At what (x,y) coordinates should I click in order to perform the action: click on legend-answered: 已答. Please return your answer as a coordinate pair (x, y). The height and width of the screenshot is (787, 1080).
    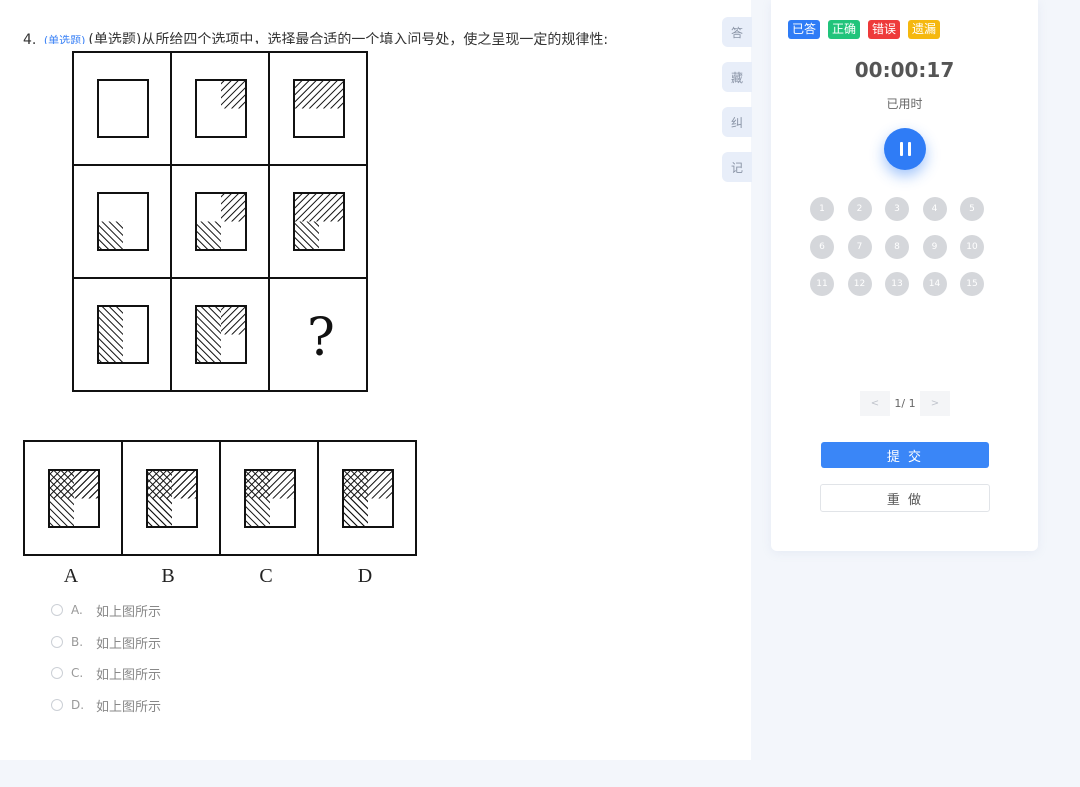
    Looking at the image, I should click on (804, 29).